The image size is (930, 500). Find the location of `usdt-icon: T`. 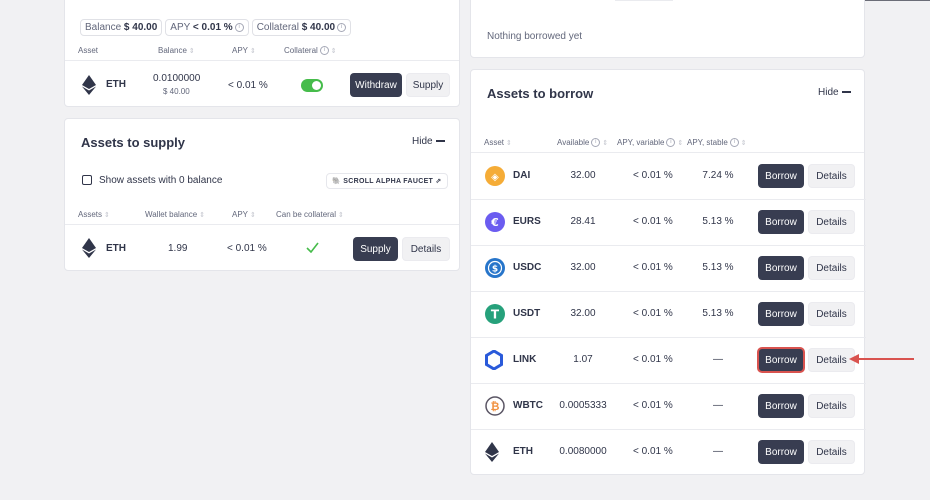

usdt-icon: T is located at coordinates (495, 316).